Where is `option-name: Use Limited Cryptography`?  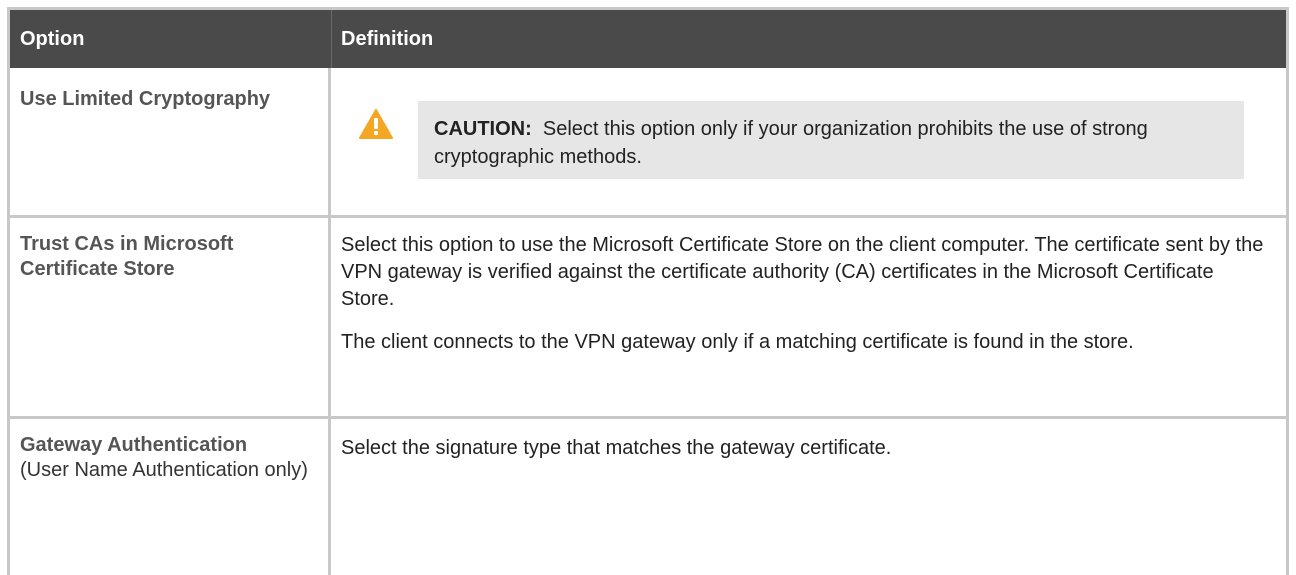 option-name: Use Limited Cryptography is located at coordinates (145, 99).